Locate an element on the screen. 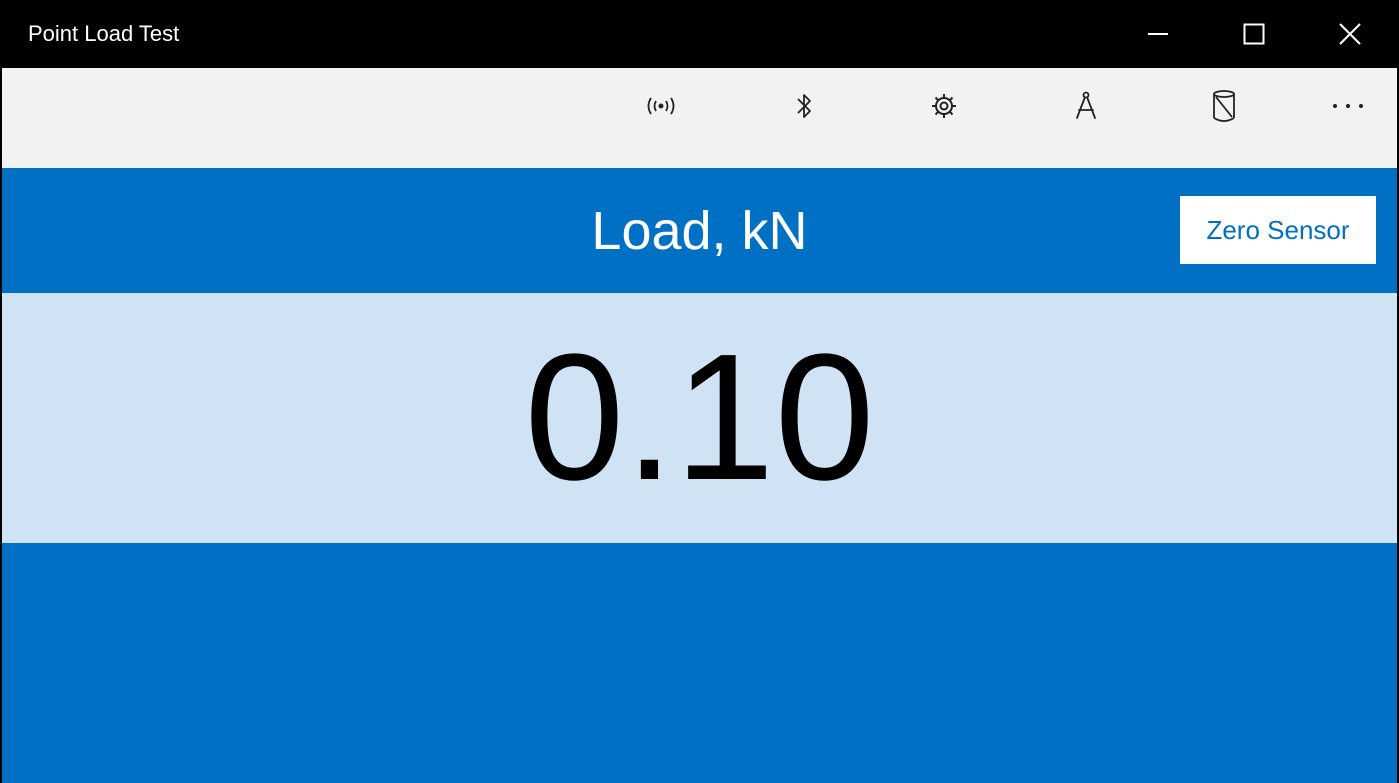 The image size is (1399, 783). more-icon is located at coordinates (1348, 106).